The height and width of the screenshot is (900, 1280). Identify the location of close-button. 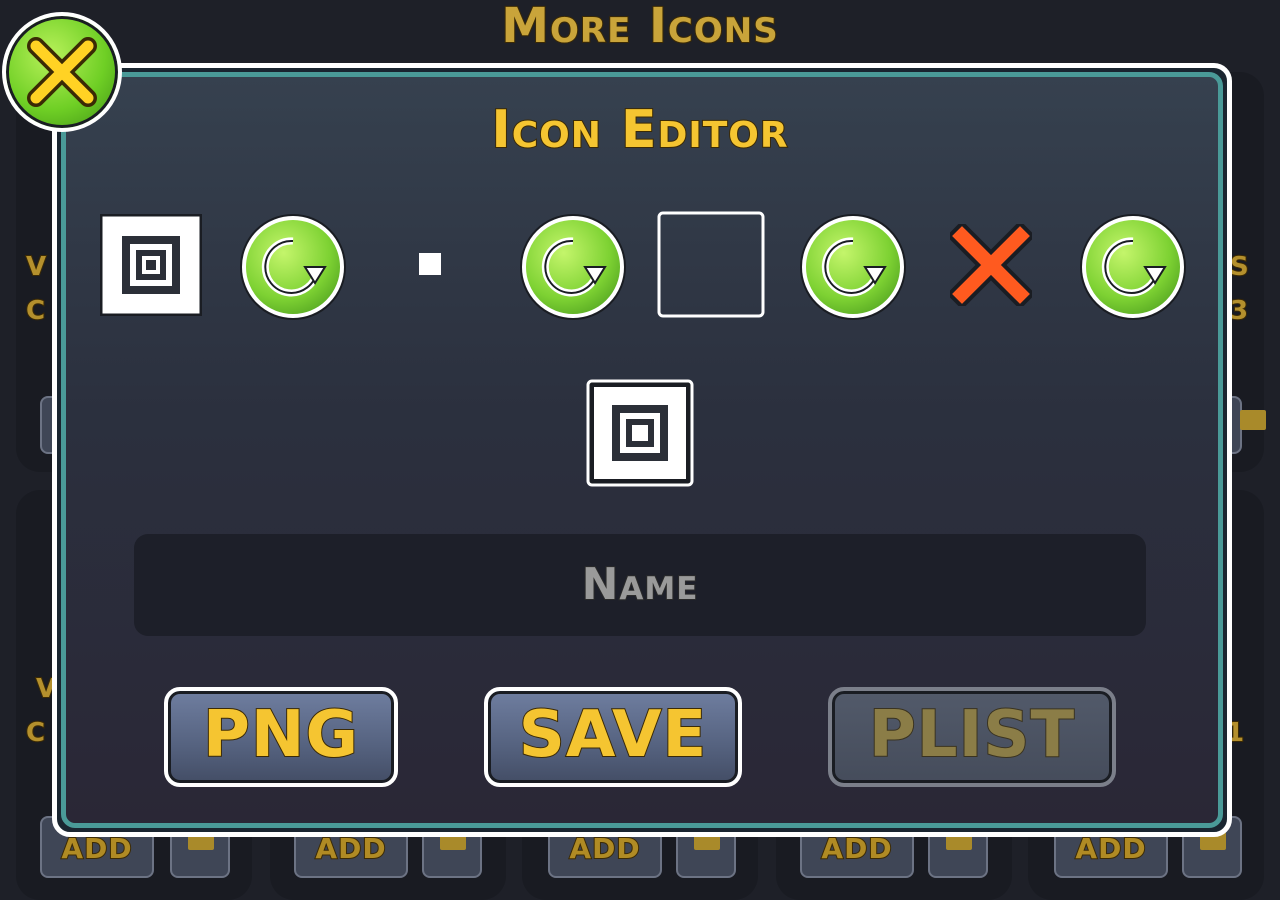
(62, 72).